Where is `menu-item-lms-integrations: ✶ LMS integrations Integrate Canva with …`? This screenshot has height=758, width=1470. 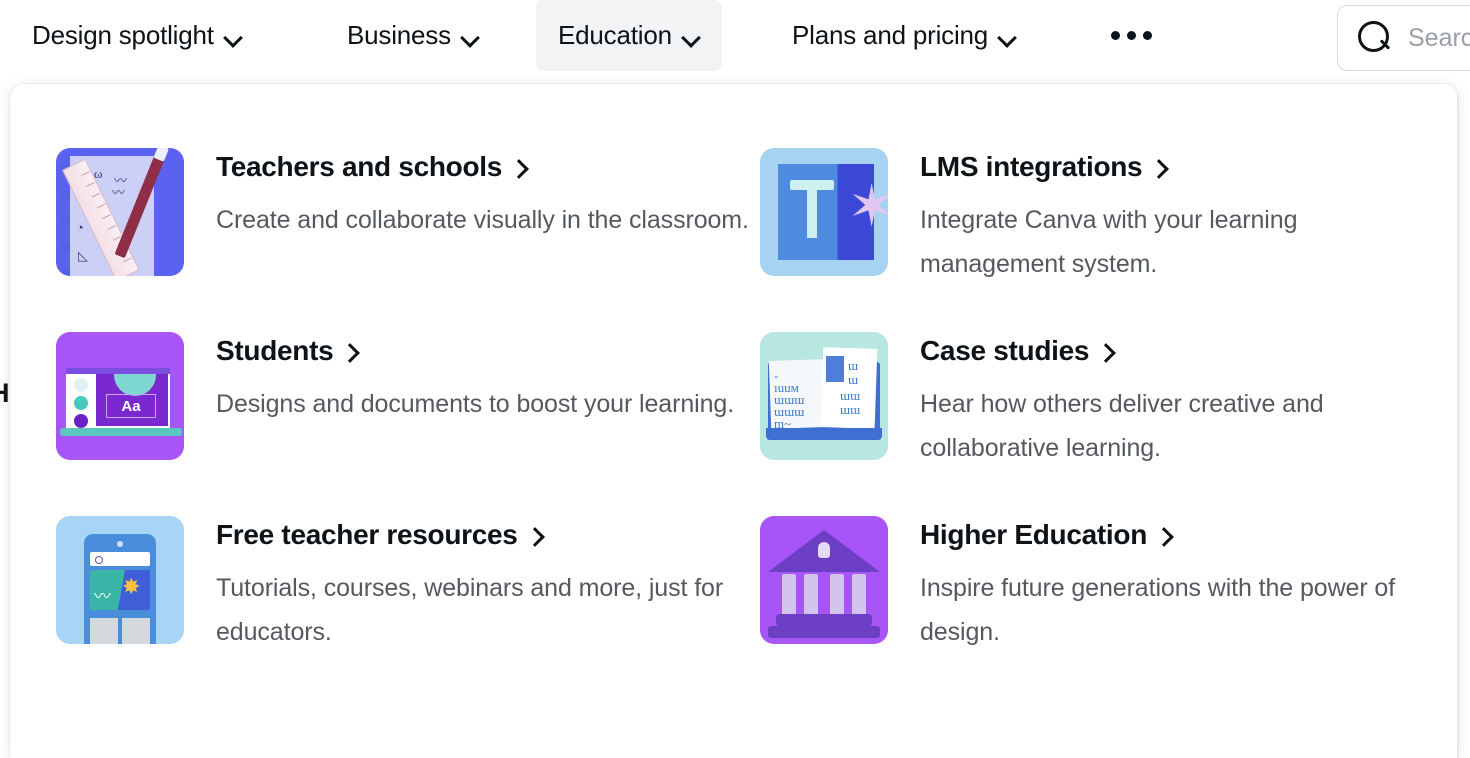
menu-item-lms-integrations: ✶ LMS integrations Integrate Canva with … is located at coordinates (1078, 240).